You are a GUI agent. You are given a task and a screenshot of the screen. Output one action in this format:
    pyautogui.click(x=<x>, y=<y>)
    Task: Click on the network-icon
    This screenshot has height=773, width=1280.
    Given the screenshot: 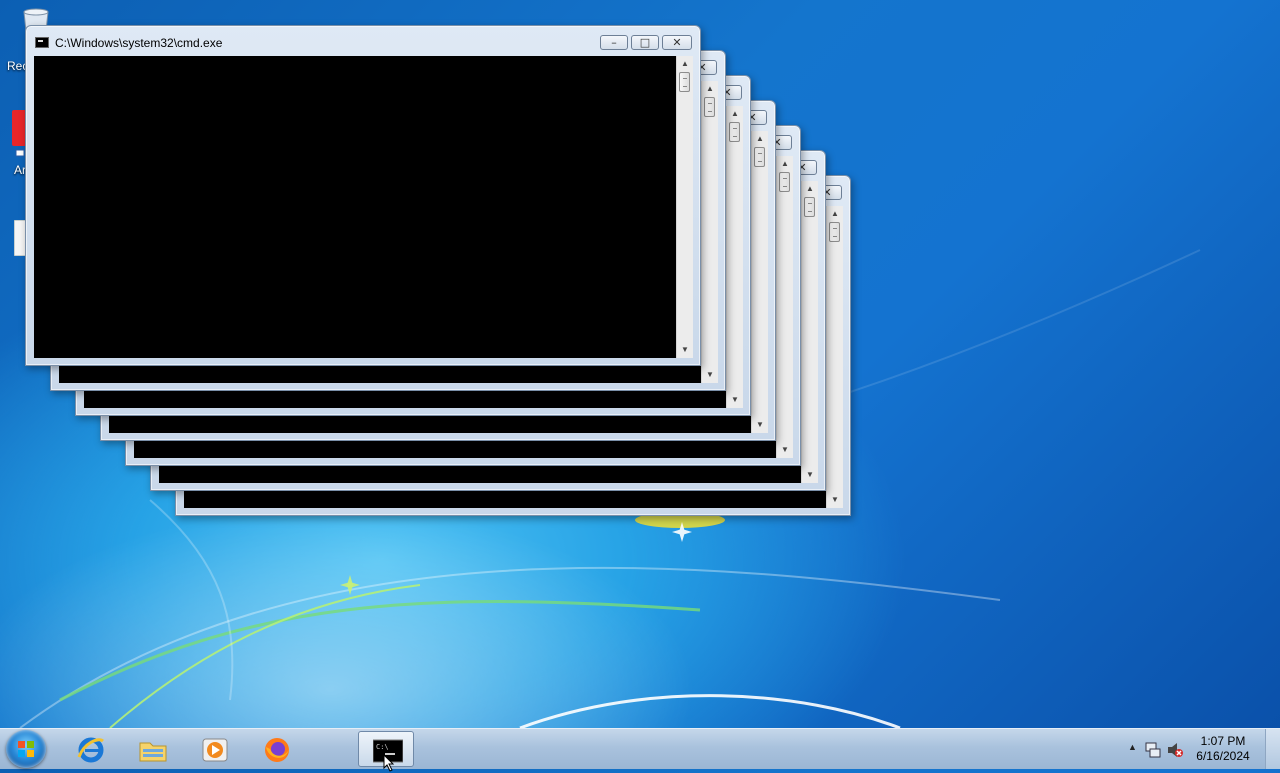 What is the action you would take?
    pyautogui.click(x=1153, y=750)
    